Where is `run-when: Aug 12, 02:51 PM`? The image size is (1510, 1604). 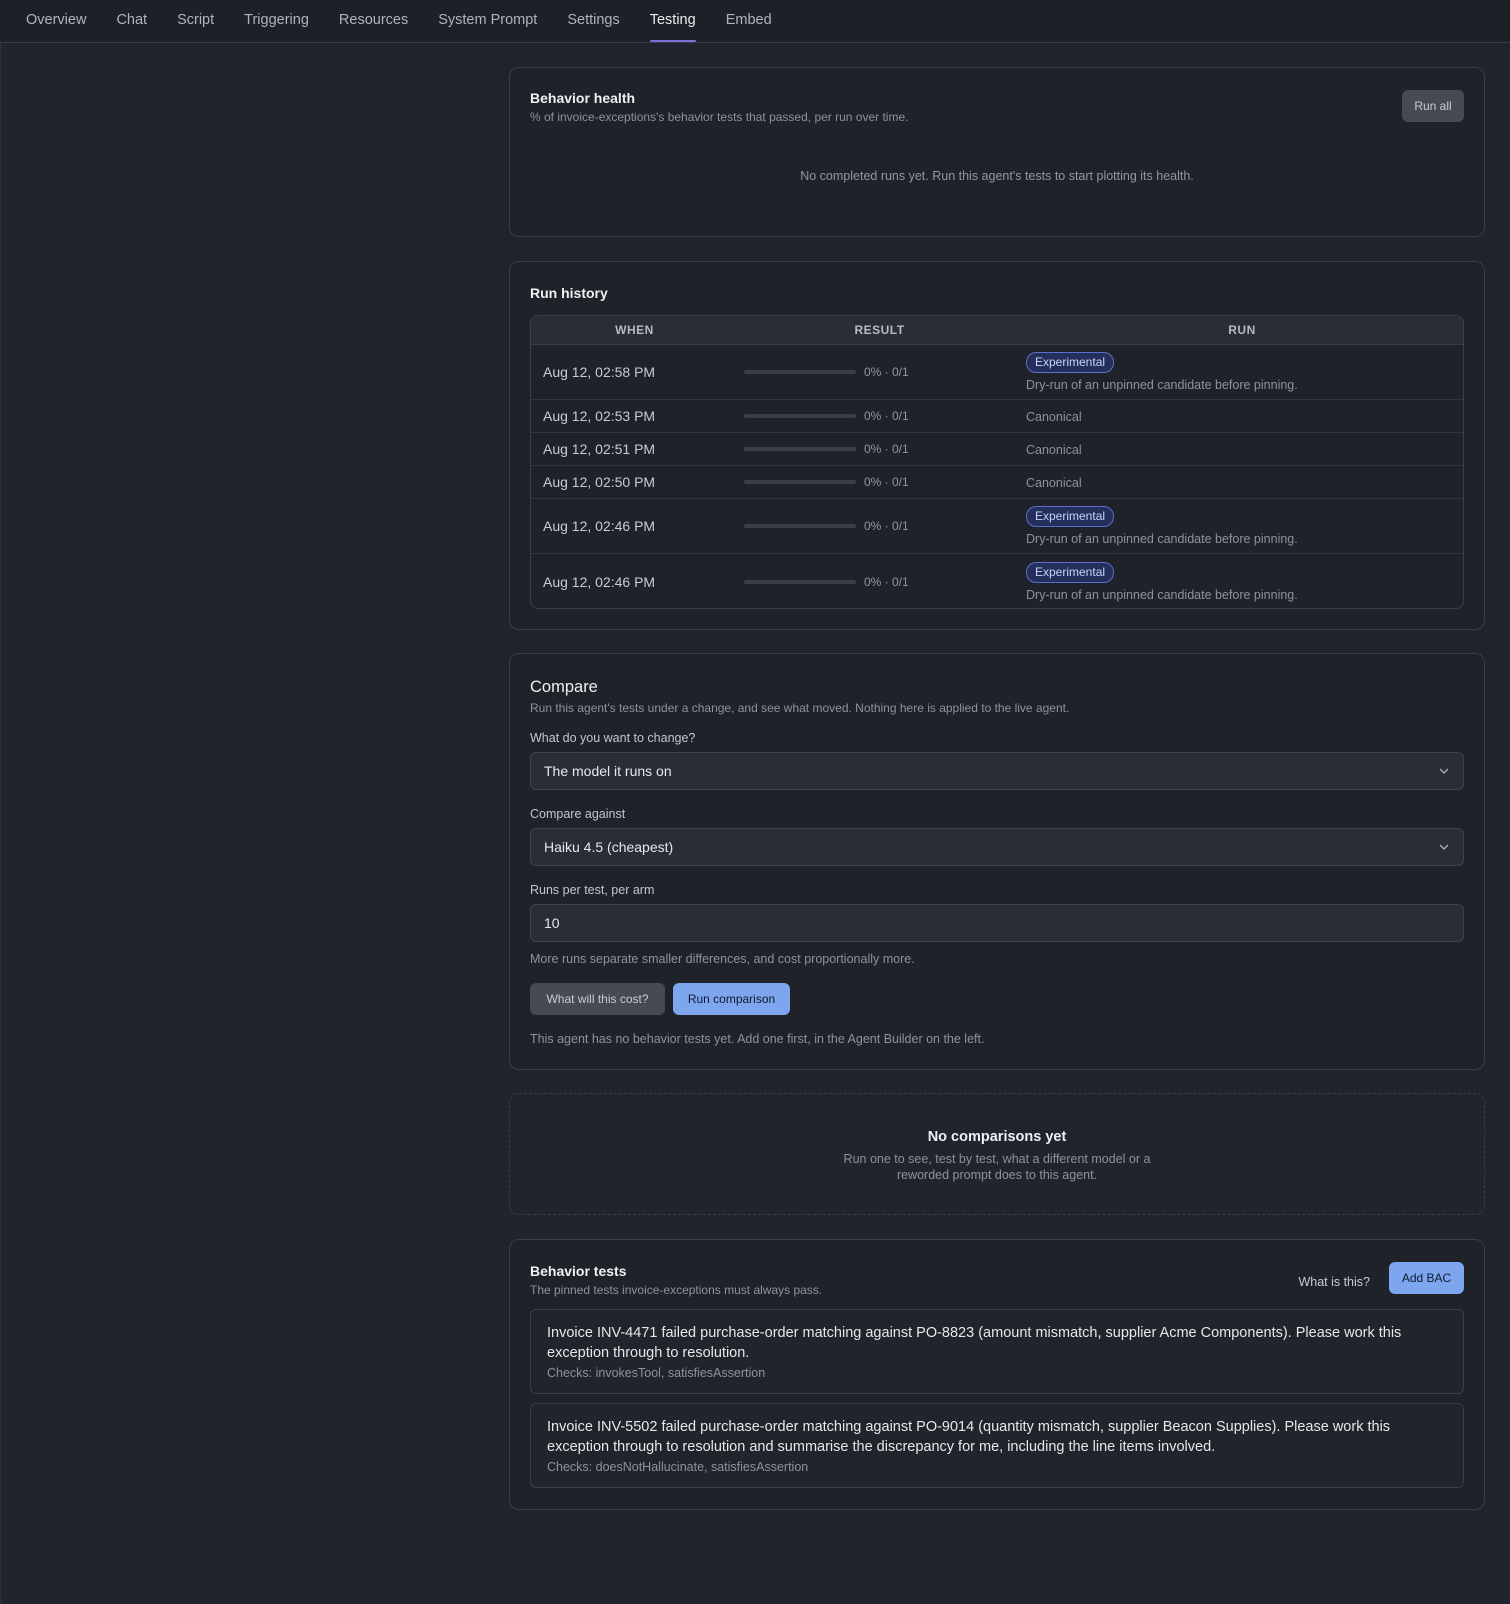
run-when: Aug 12, 02:51 PM is located at coordinates (599, 449).